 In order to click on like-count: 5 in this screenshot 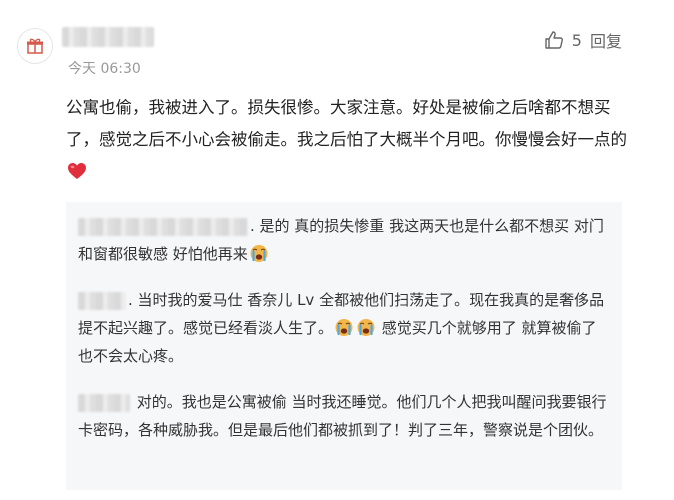, I will do `click(576, 40)`.